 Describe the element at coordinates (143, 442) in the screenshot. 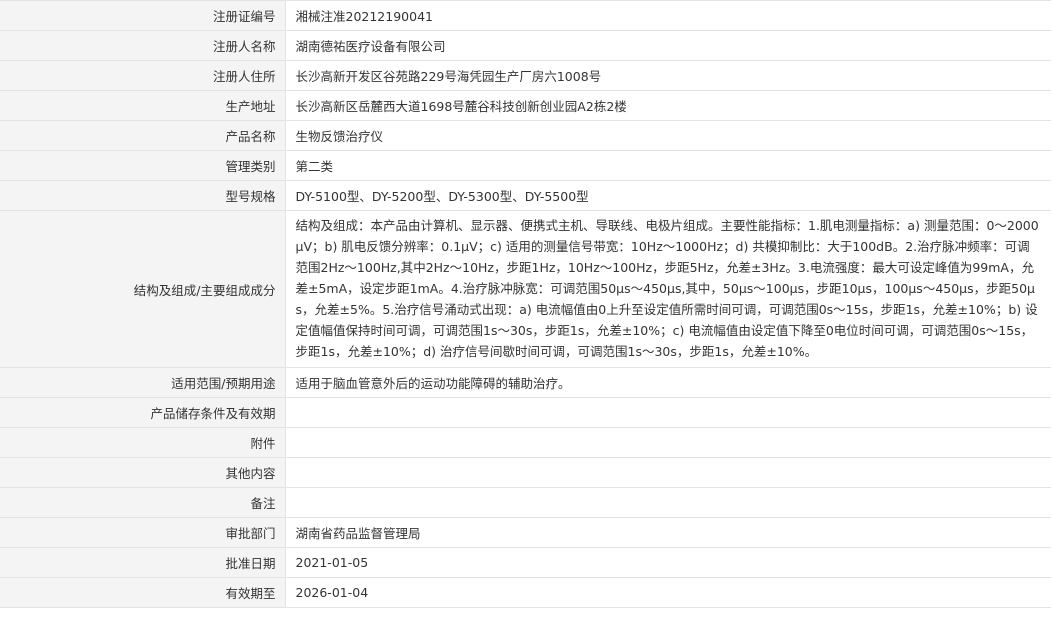

I see `attachment-label: 附件` at that location.